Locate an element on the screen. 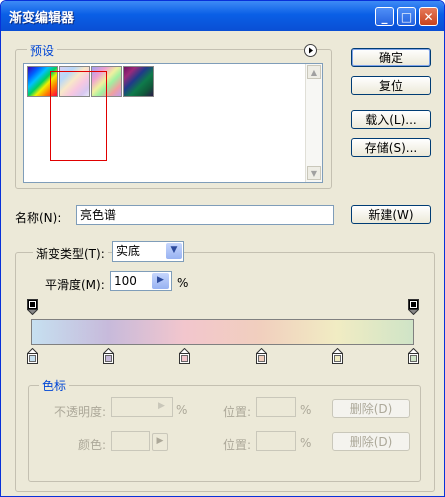 Image resolution: width=445 pixels, height=497 pixels. minimize-button: _ is located at coordinates (384, 16).